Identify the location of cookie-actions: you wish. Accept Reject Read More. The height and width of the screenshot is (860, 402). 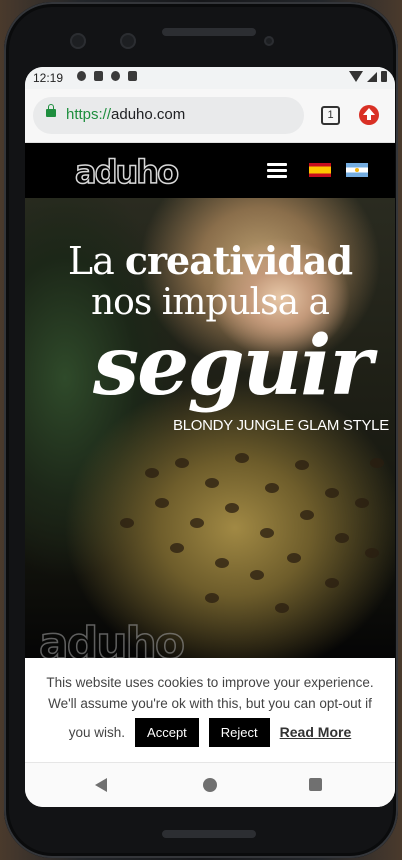
(210, 732).